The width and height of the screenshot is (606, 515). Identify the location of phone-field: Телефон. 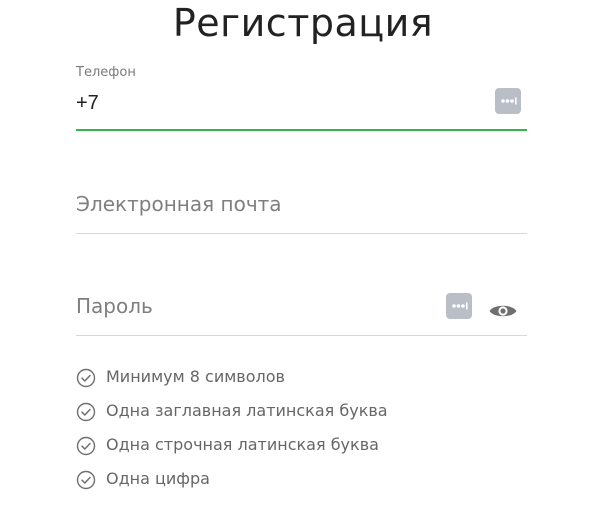
(301, 94).